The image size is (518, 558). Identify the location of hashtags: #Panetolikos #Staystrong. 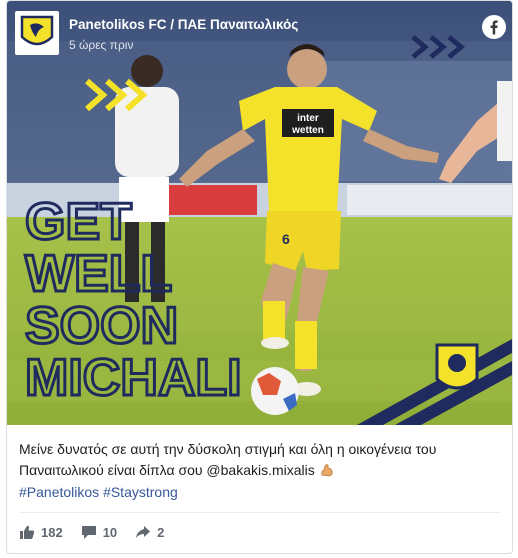
(98, 492).